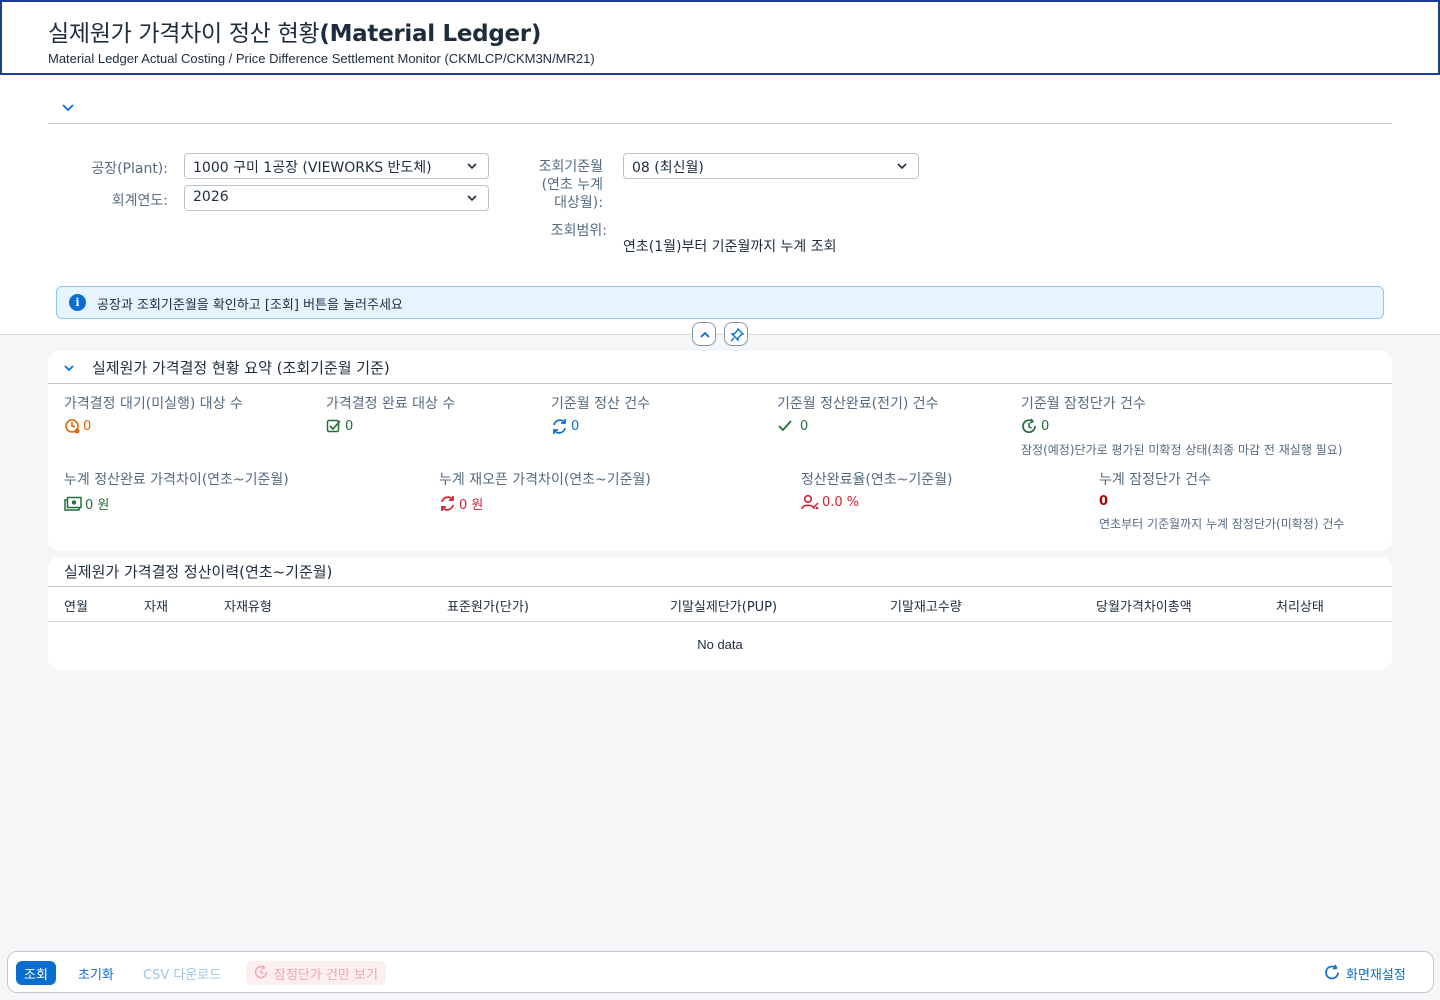 The image size is (1440, 1000). What do you see at coordinates (241, 368) in the screenshot?
I see `summary-title: 실제원가 가격결정 현황 요약 (조회기준월 기준)` at bounding box center [241, 368].